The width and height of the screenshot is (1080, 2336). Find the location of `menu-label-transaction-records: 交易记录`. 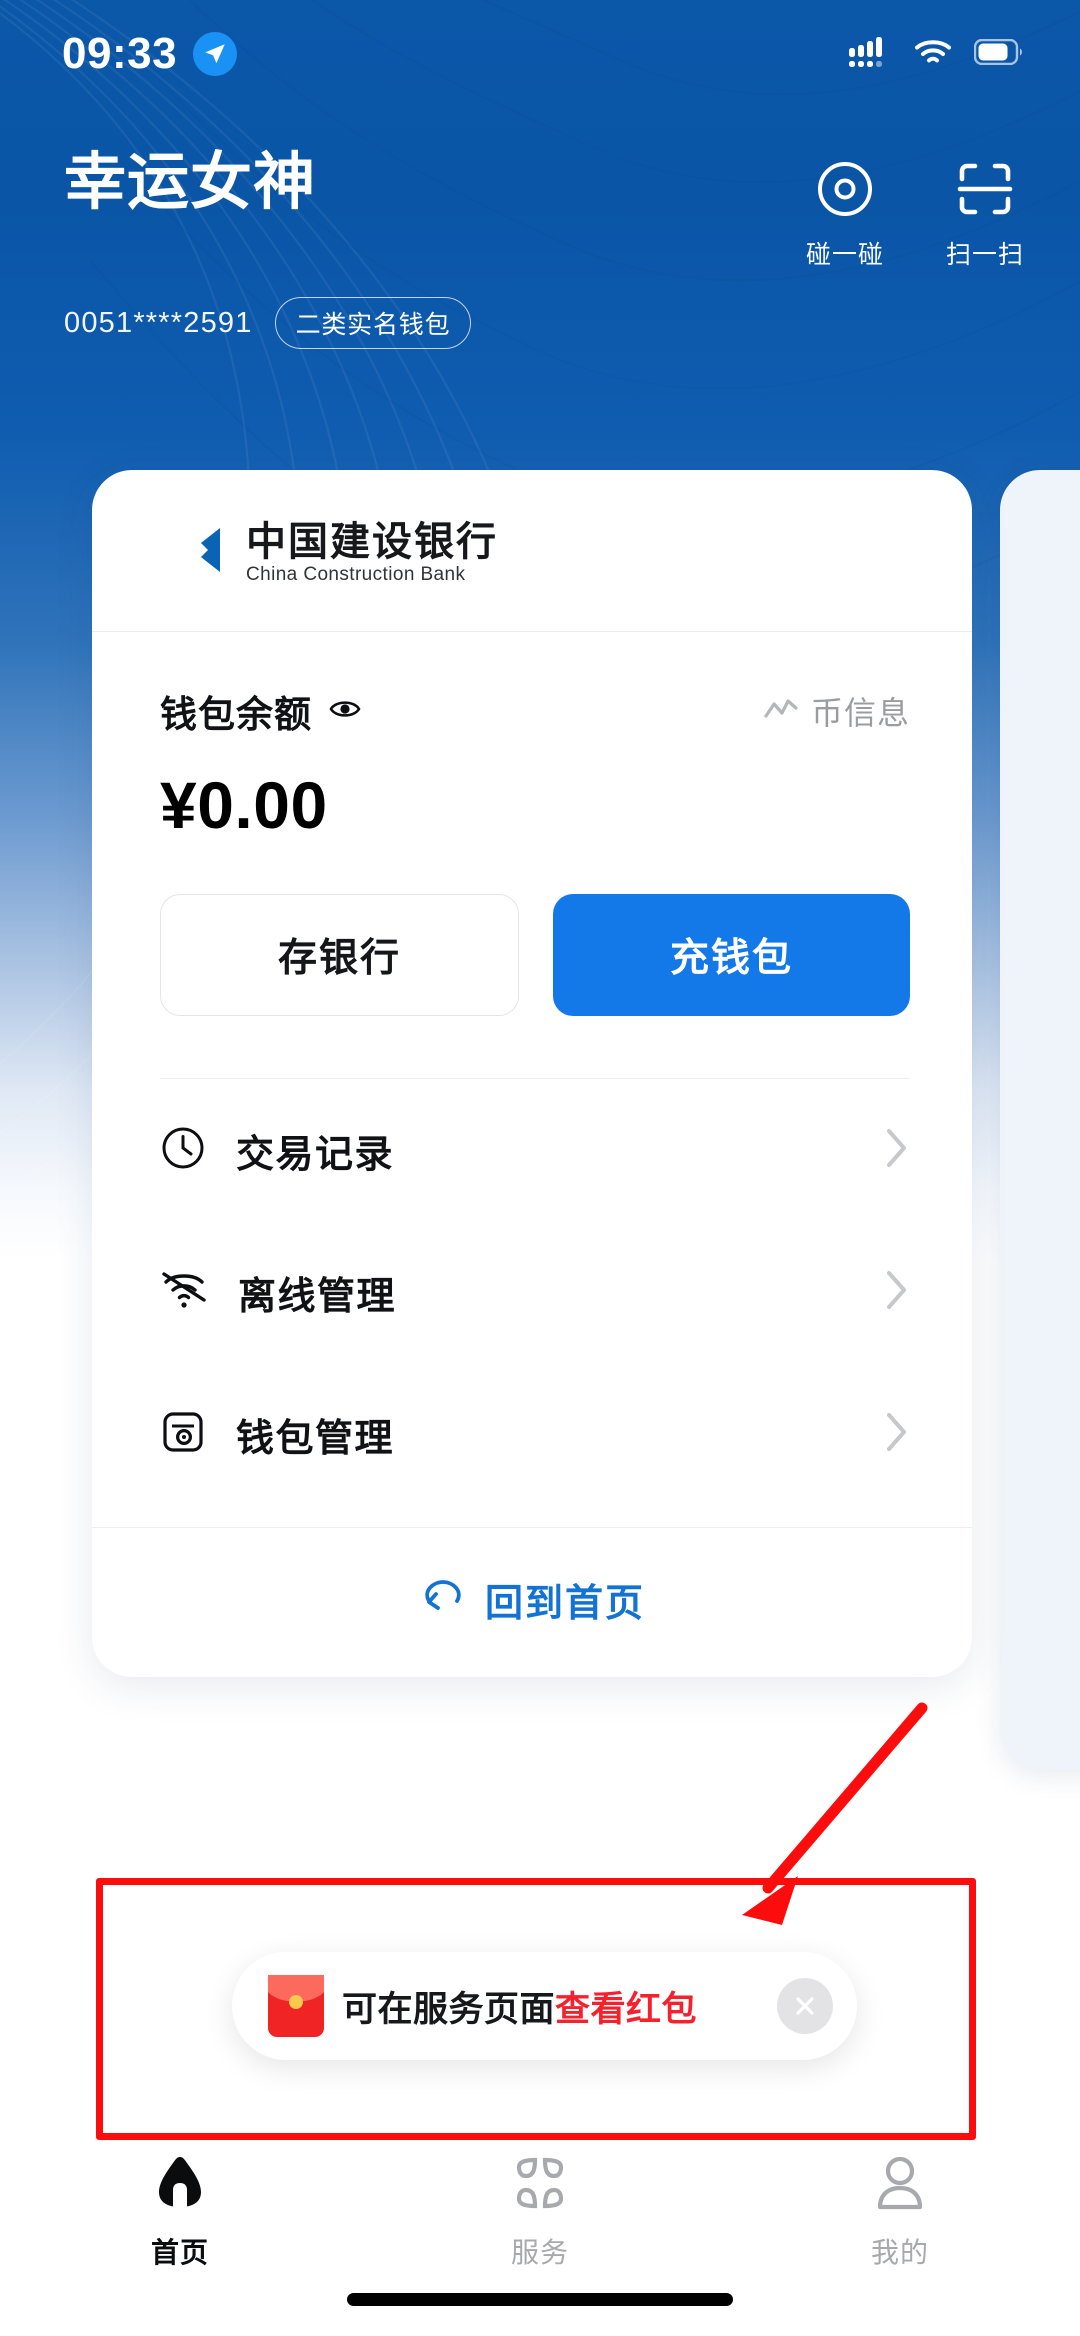

menu-label-transaction-records: 交易记录 is located at coordinates (315, 1154).